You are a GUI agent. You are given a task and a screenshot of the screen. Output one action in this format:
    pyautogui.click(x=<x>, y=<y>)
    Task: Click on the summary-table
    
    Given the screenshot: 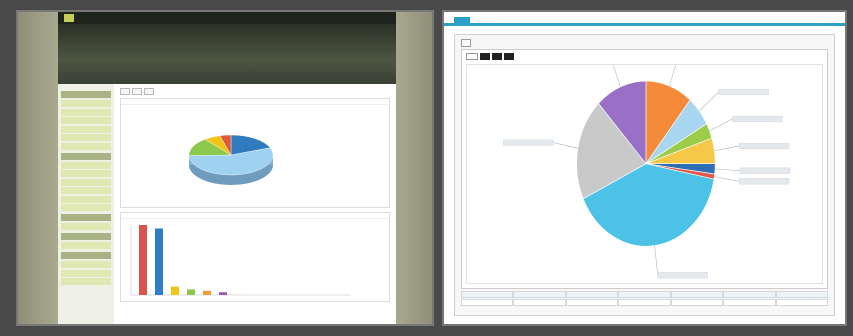 What is the action you would take?
    pyautogui.click(x=644, y=301)
    